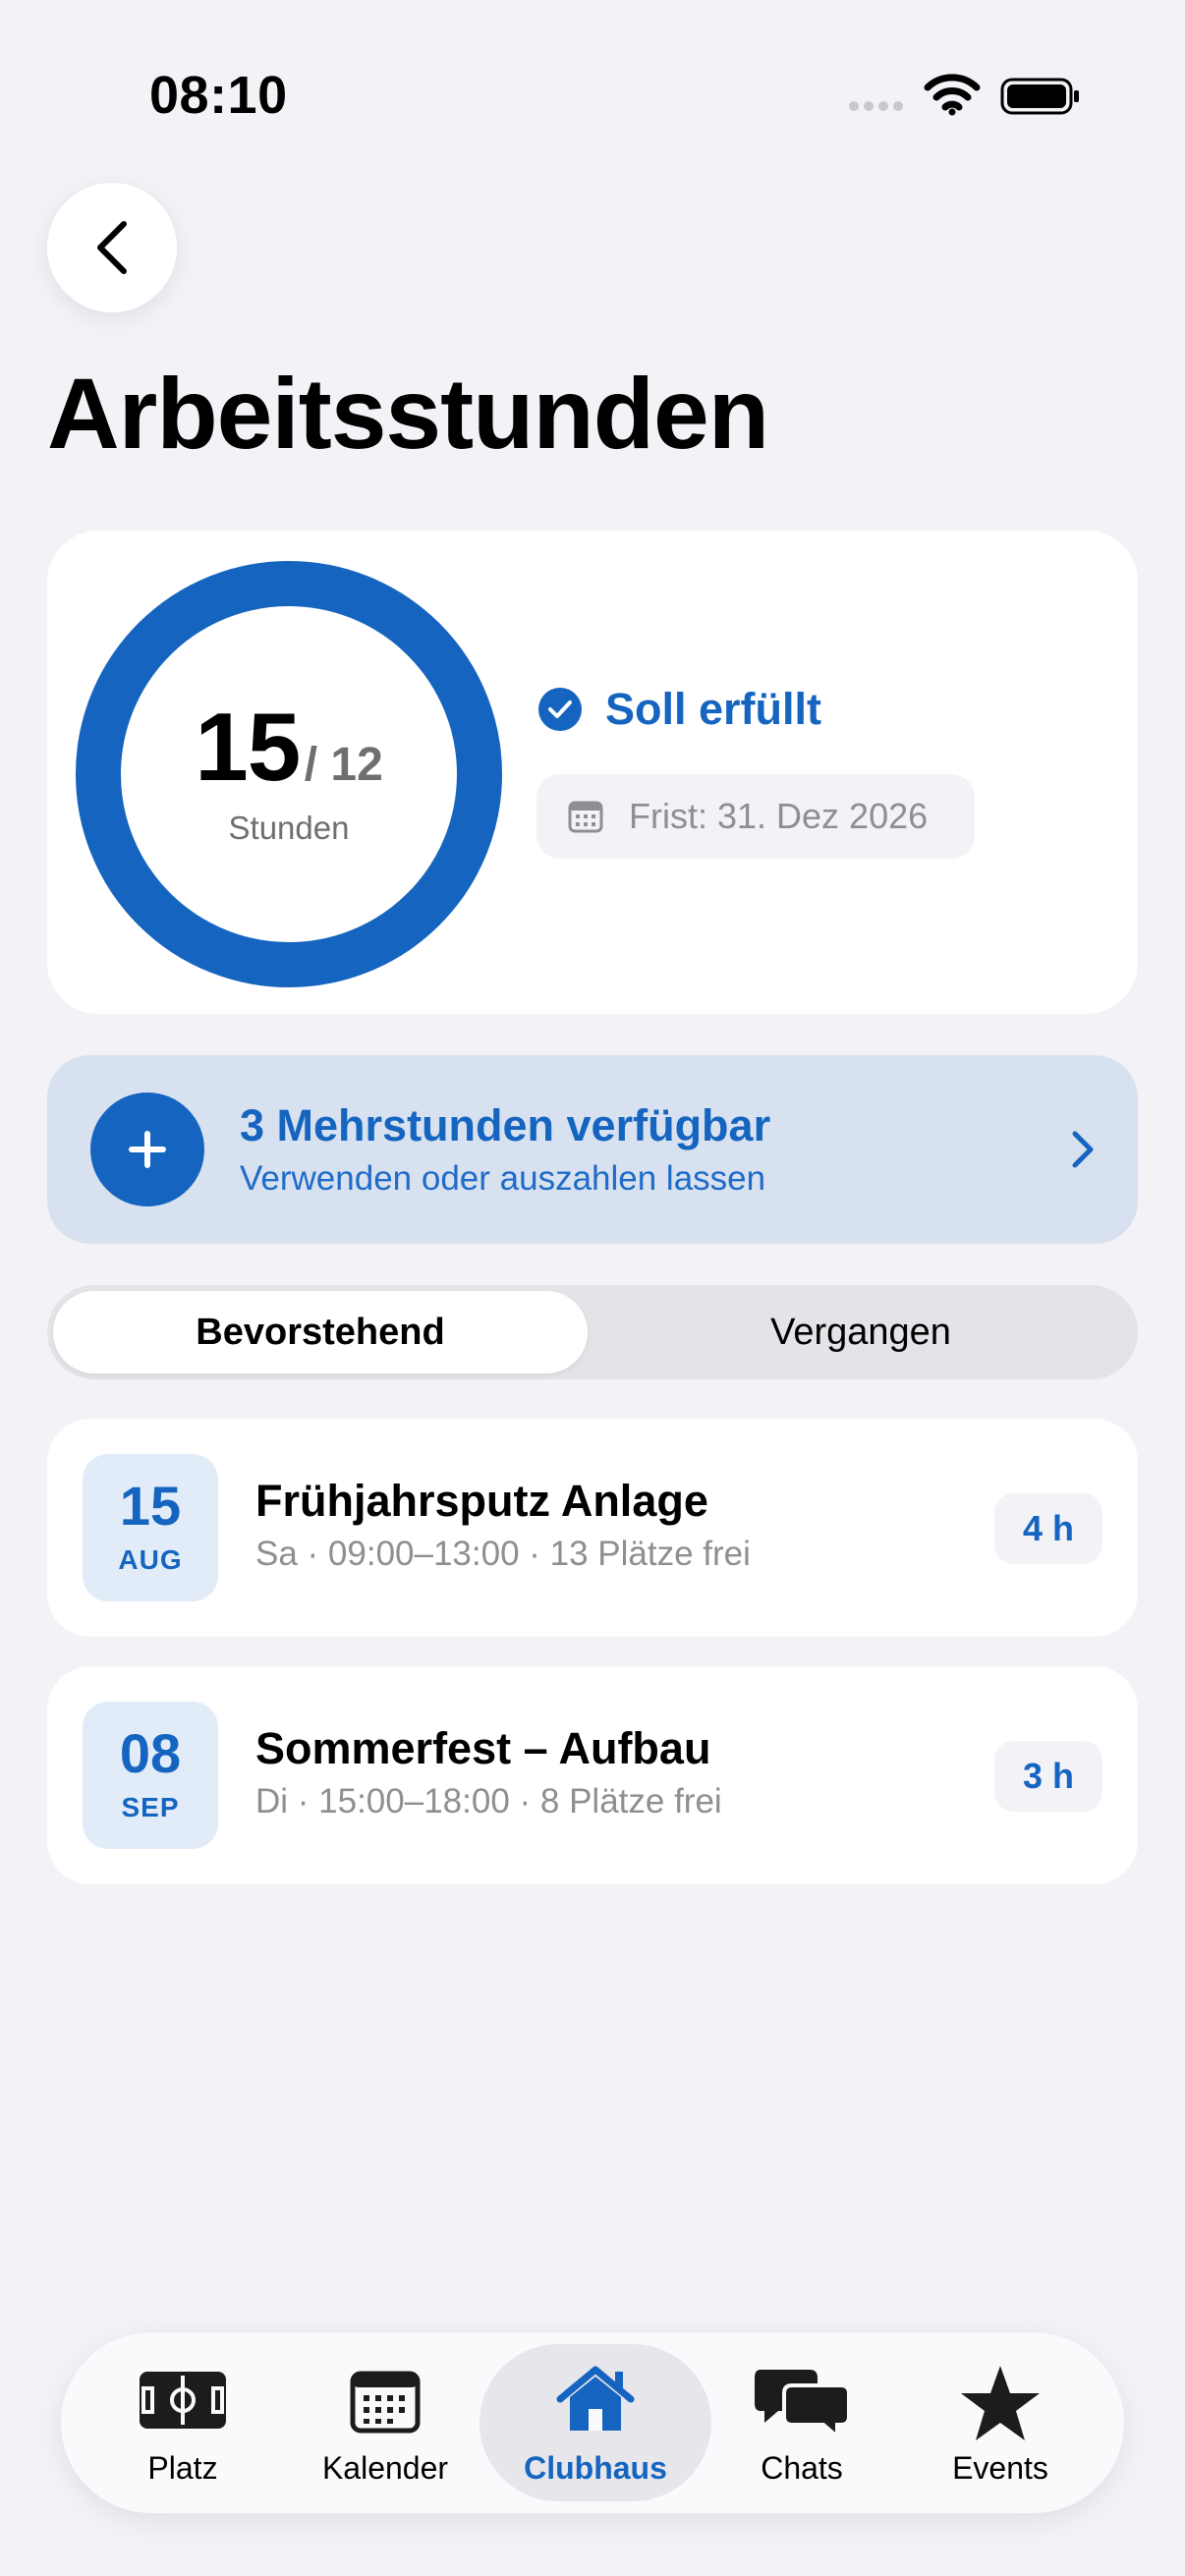  I want to click on event-date-box: 15 AUG, so click(151, 1527).